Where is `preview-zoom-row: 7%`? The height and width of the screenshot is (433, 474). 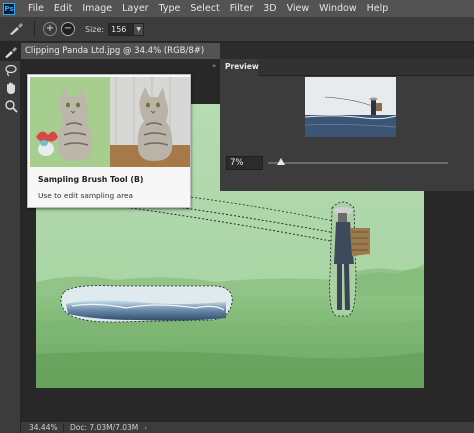 preview-zoom-row: 7% is located at coordinates (346, 164).